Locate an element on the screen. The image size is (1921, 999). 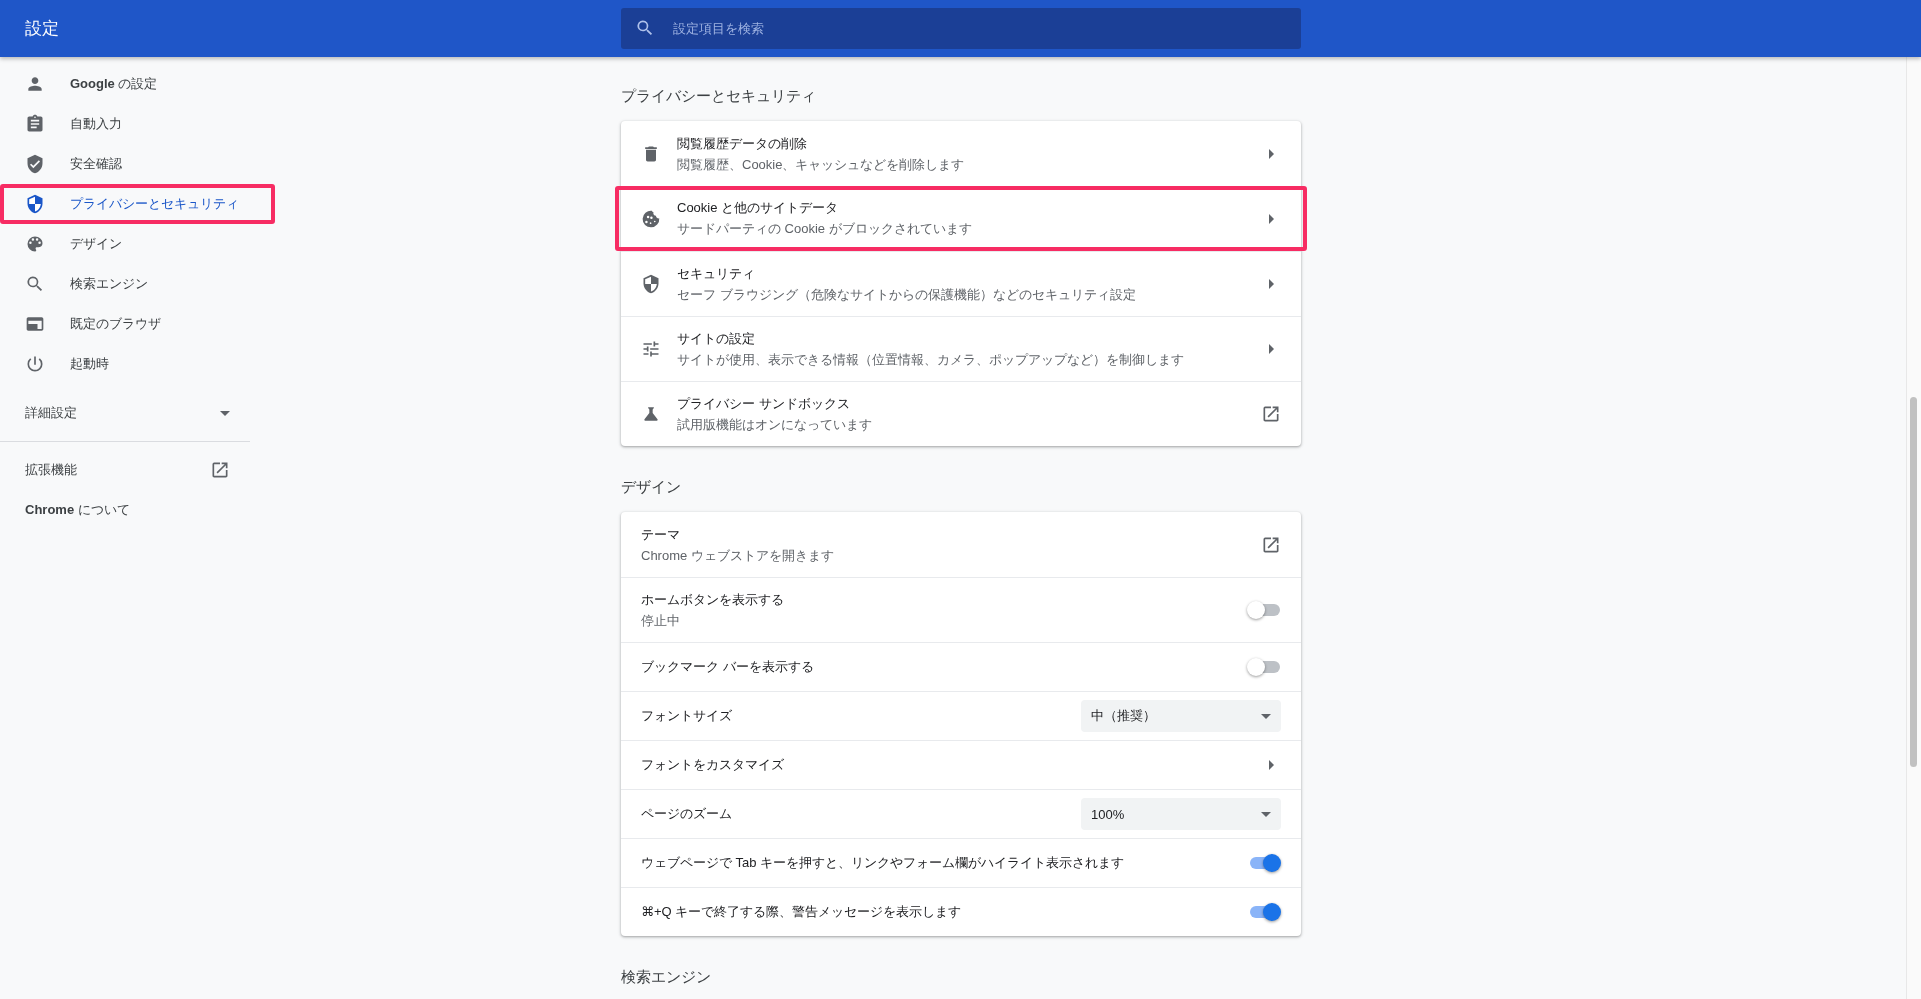
row-subtitle: 試用版機能はオンになっています is located at coordinates (775, 424).